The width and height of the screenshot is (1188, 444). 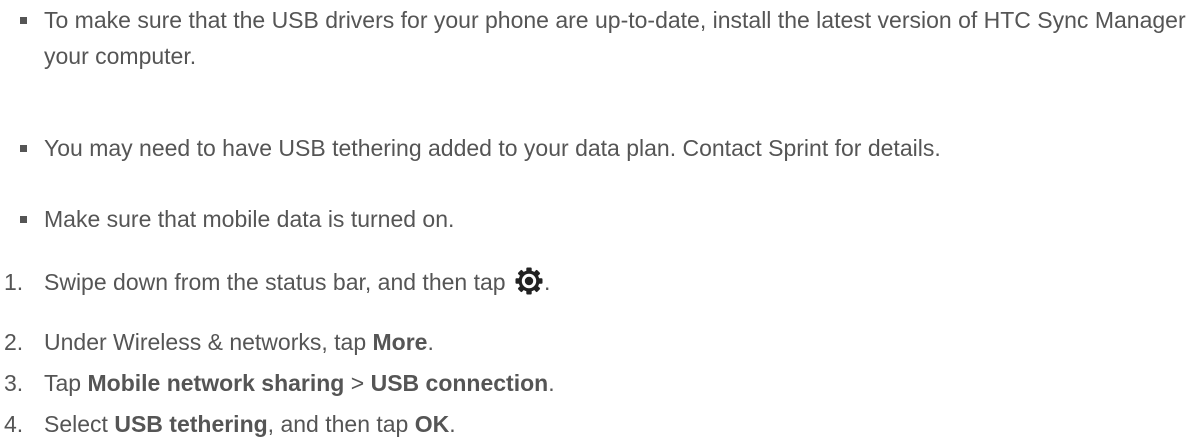 I want to click on step-number: 2., so click(x=14, y=342).